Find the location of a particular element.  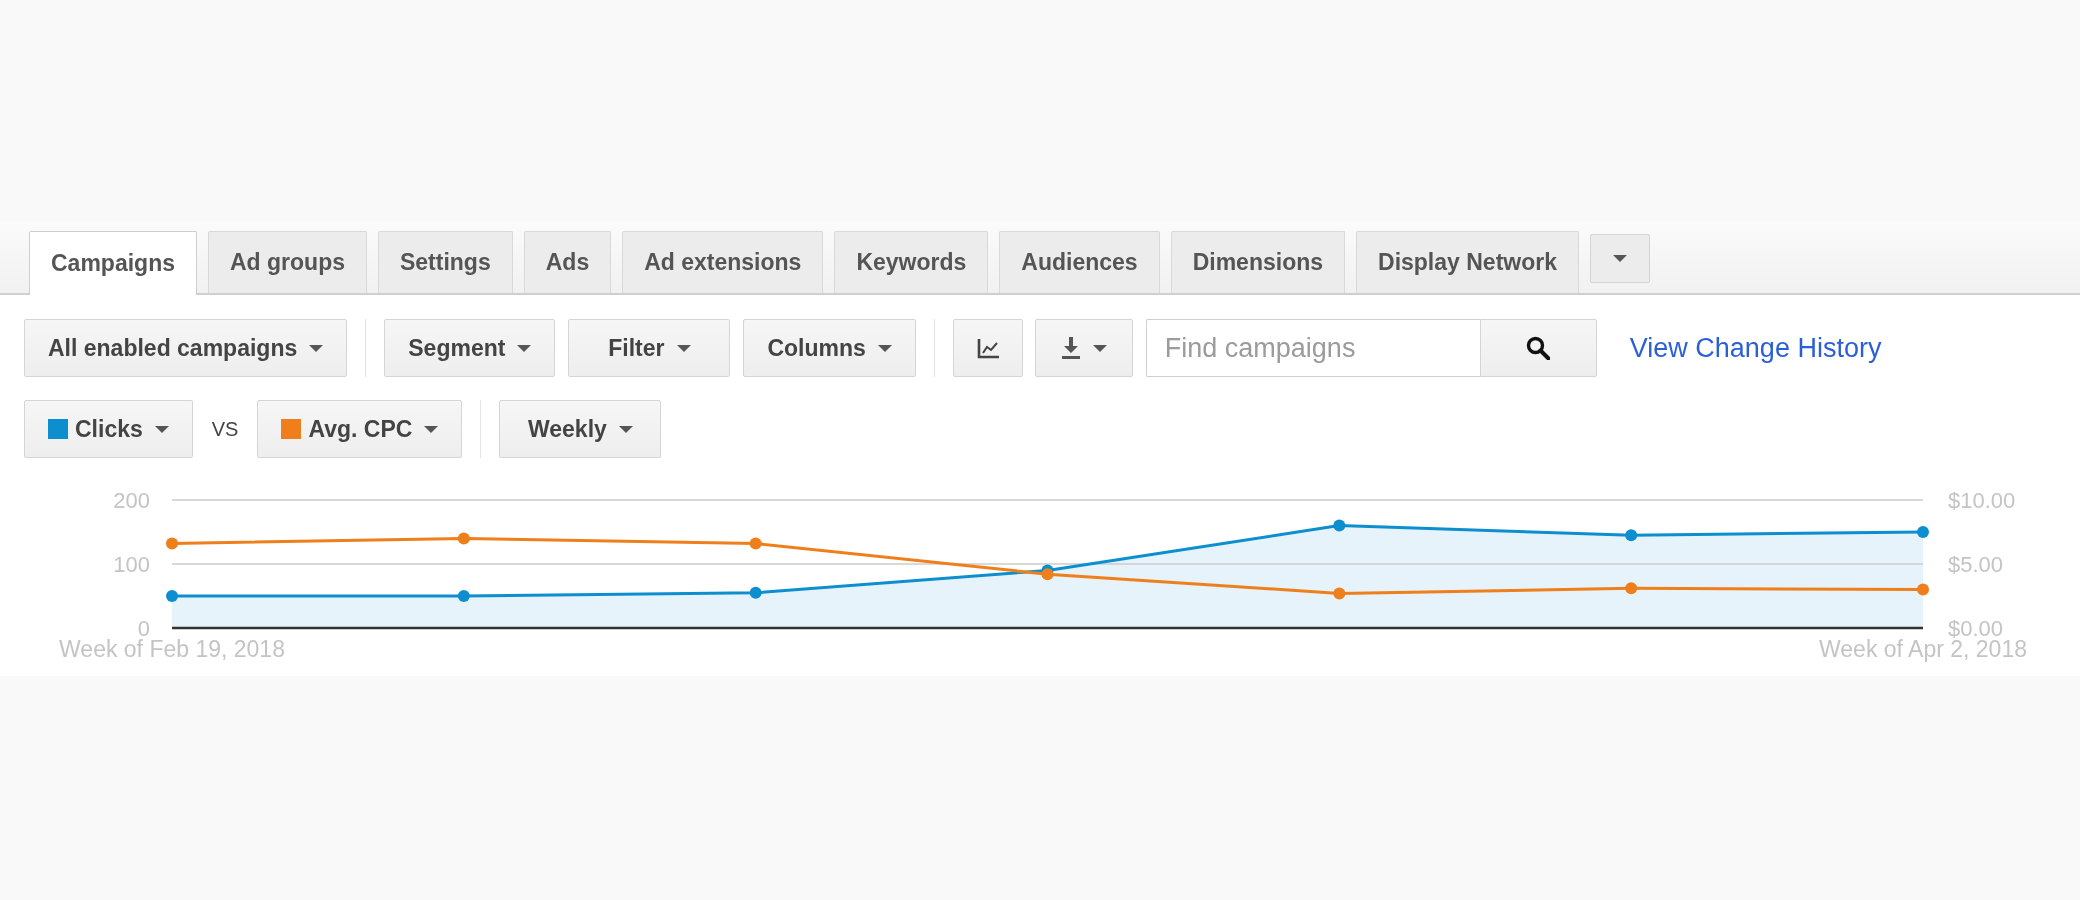

search-field: Find campaigns is located at coordinates (1312, 348).